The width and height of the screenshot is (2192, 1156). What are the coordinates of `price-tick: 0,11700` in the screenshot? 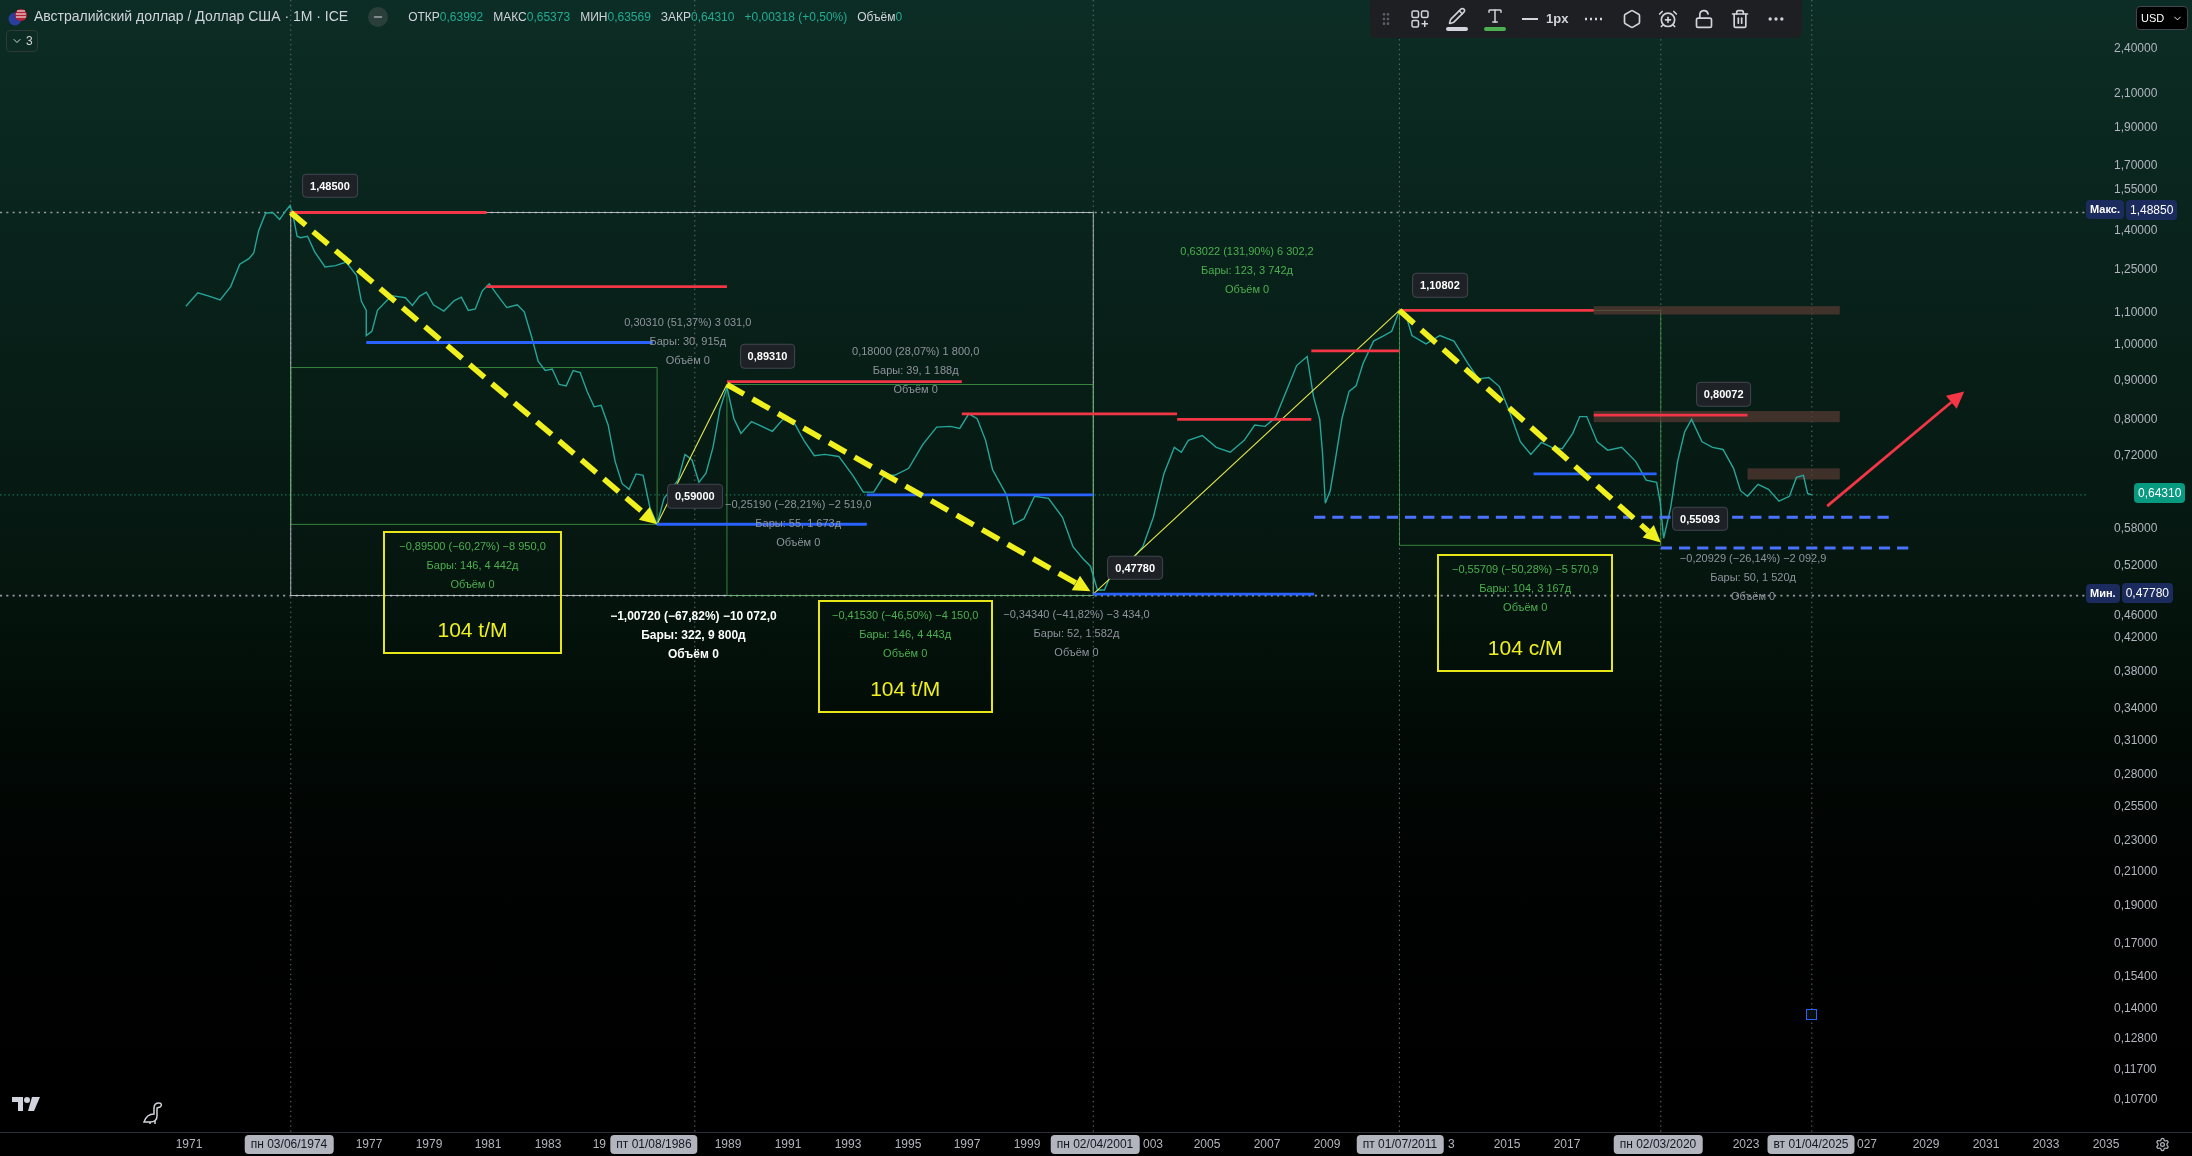 It's located at (2135, 1069).